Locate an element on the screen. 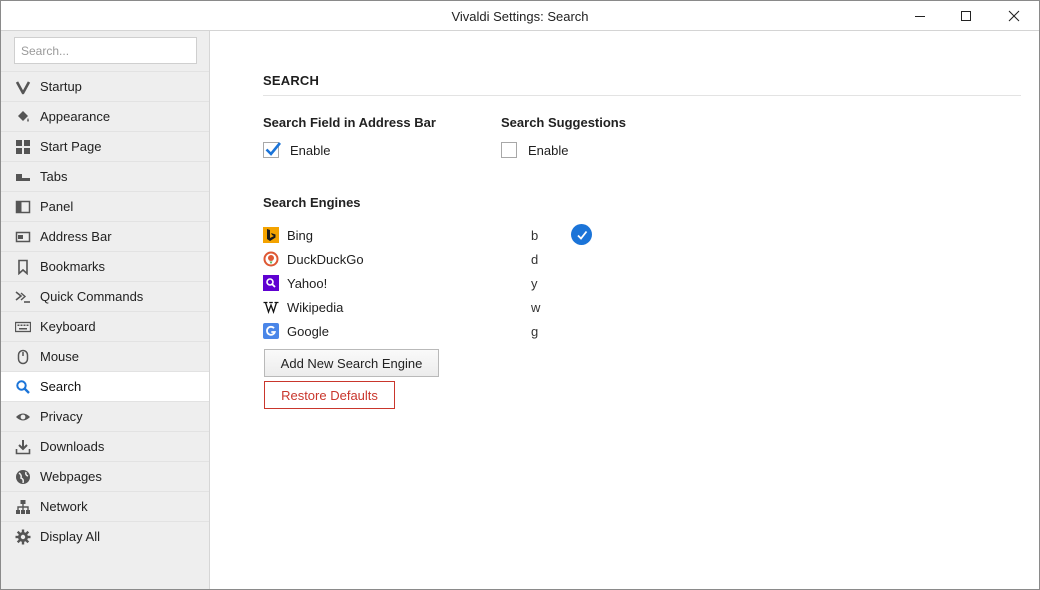  network-icon is located at coordinates (23, 507).